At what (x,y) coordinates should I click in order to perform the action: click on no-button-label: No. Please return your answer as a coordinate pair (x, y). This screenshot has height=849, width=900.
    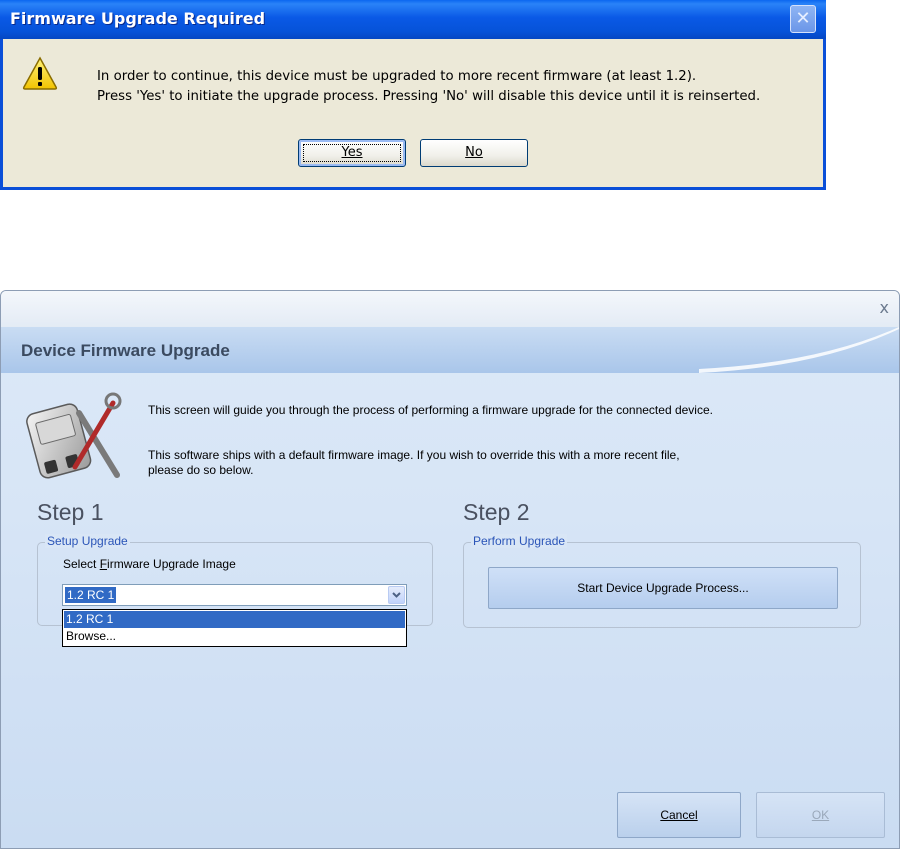
    Looking at the image, I should click on (474, 152).